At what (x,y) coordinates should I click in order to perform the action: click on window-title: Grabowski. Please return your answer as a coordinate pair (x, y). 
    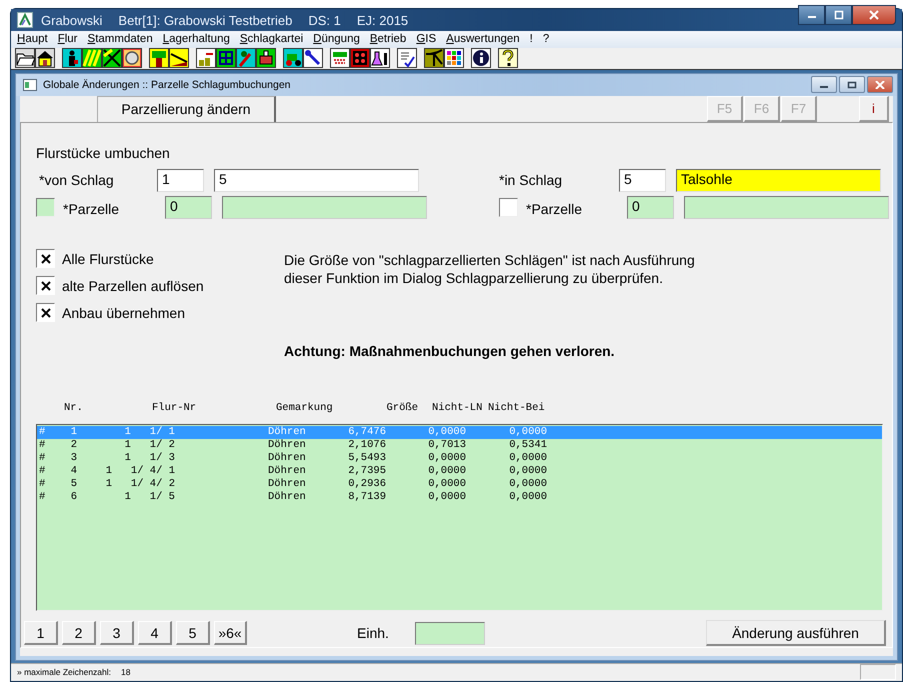
    Looking at the image, I should click on (71, 20).